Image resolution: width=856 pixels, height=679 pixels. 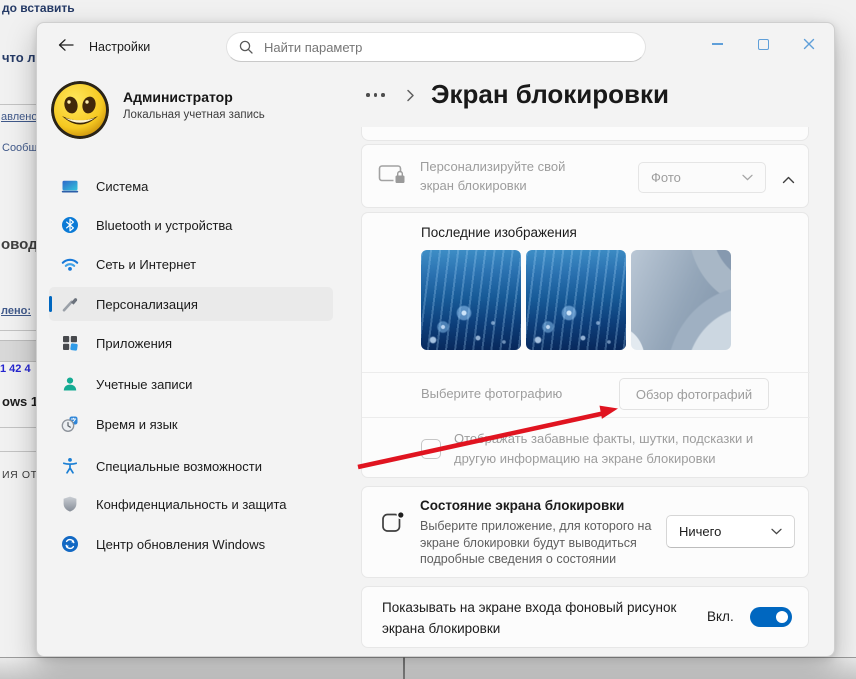 What do you see at coordinates (70, 343) in the screenshot?
I see `apps-grid-icon` at bounding box center [70, 343].